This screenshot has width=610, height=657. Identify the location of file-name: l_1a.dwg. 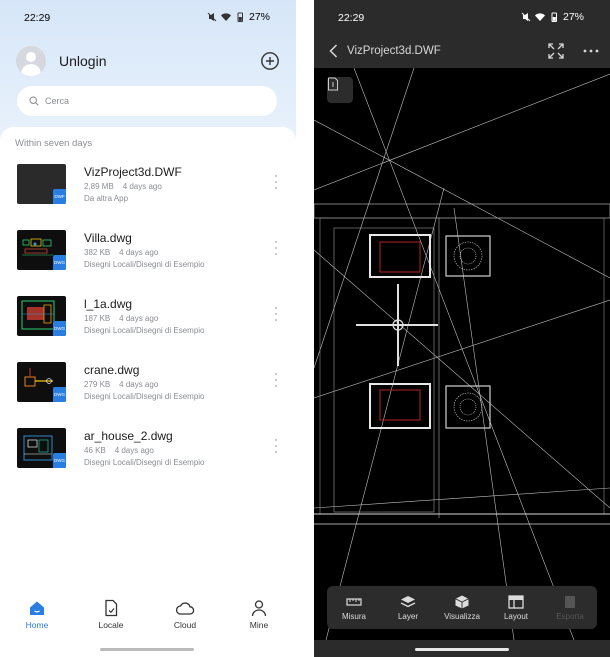
(108, 304).